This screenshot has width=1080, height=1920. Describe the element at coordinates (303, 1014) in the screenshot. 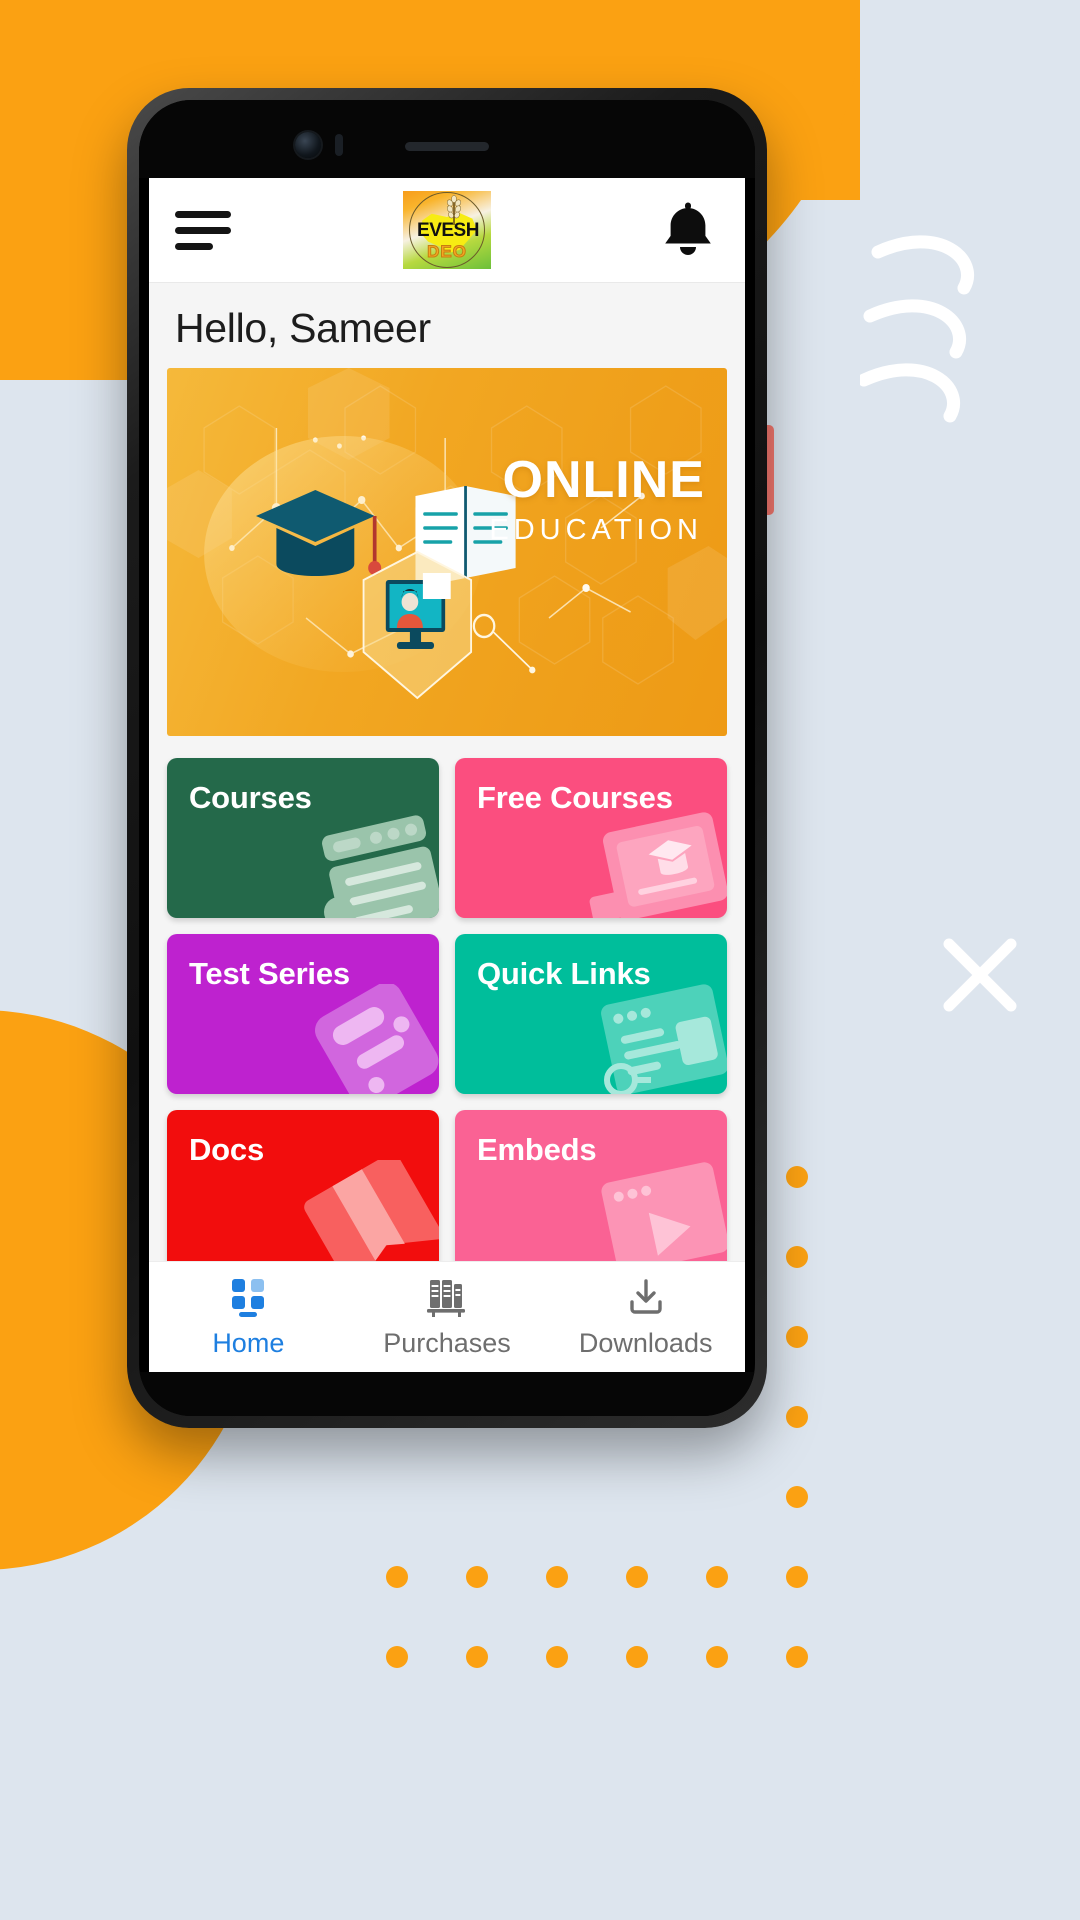

I see `tile-test-series: Test Series` at that location.